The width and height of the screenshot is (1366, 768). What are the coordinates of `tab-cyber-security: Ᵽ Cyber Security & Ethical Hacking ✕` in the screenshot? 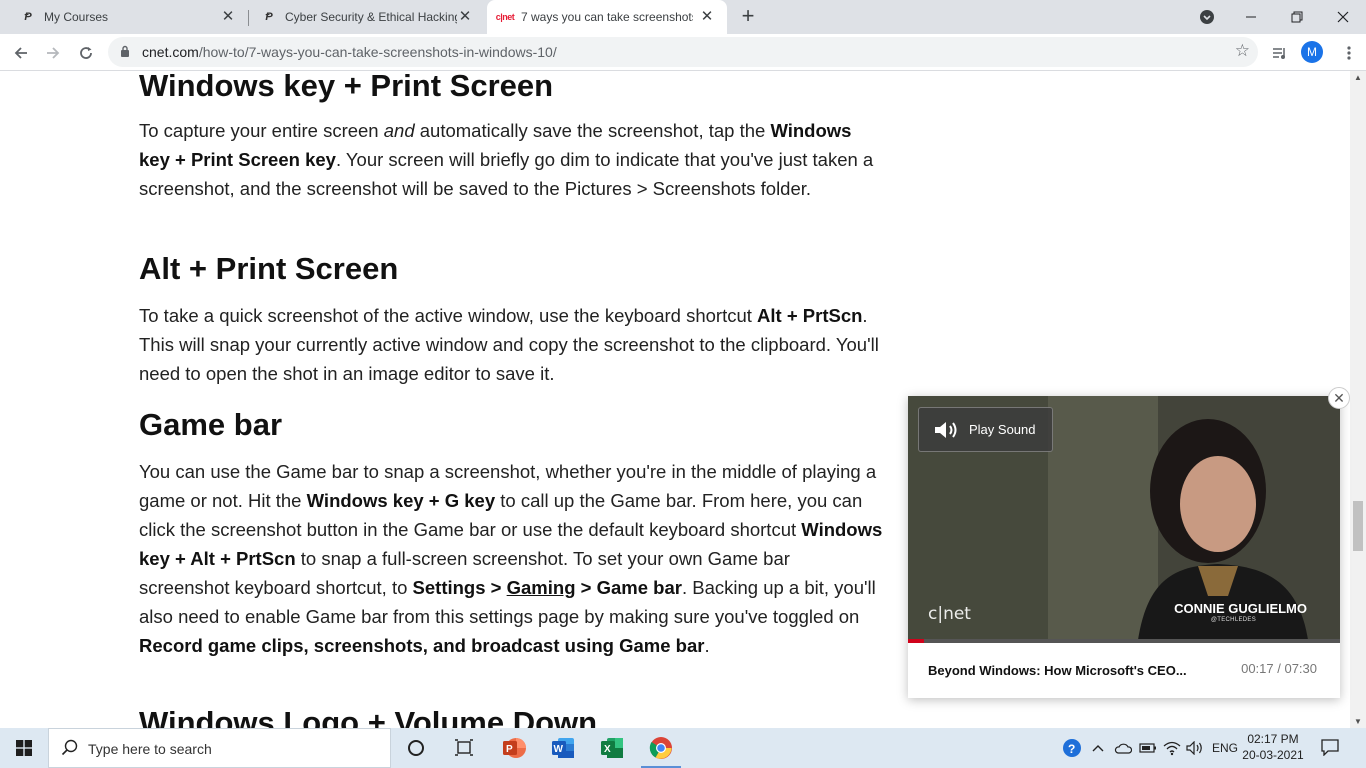 It's located at (367, 17).